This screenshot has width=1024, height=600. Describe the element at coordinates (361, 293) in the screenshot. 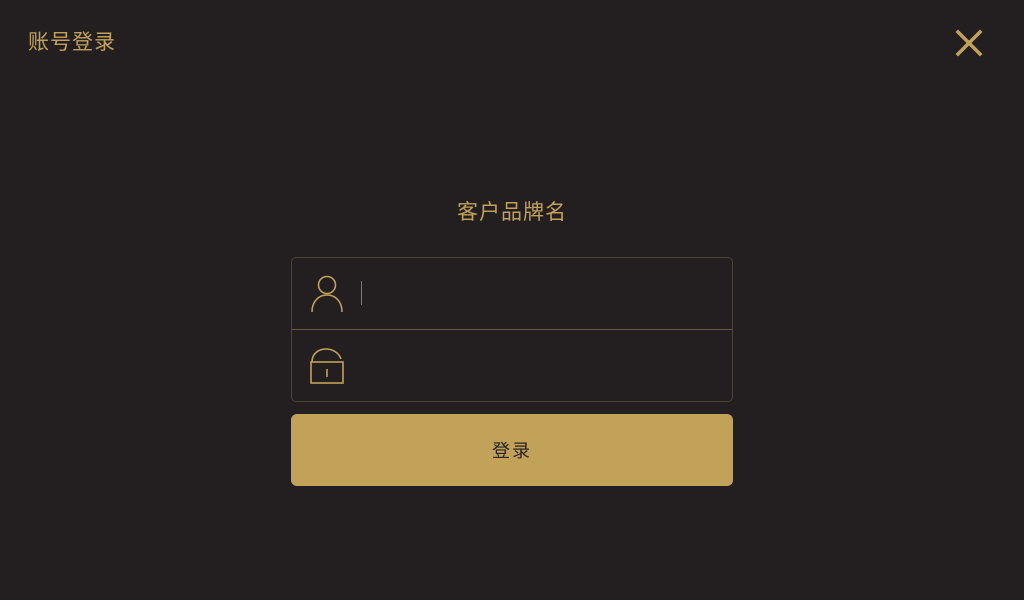

I see `text-cursor` at that location.